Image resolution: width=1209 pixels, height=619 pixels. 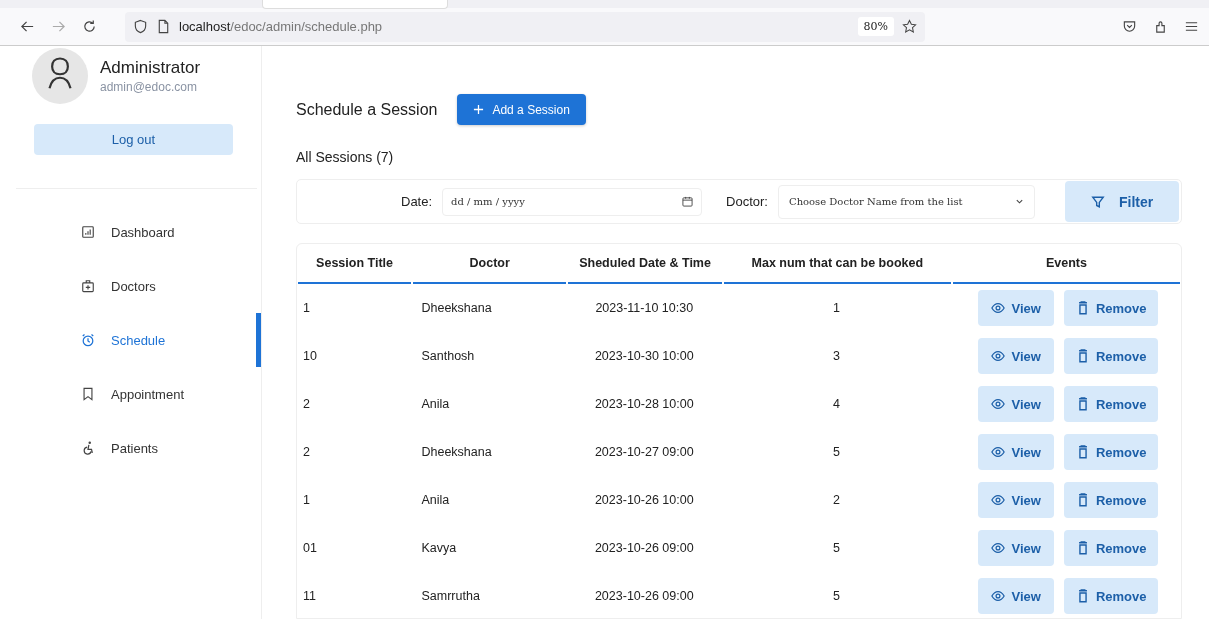 What do you see at coordinates (525, 26) in the screenshot?
I see `address-bar: localhost/edoc/admin/schedule.php 80%` at bounding box center [525, 26].